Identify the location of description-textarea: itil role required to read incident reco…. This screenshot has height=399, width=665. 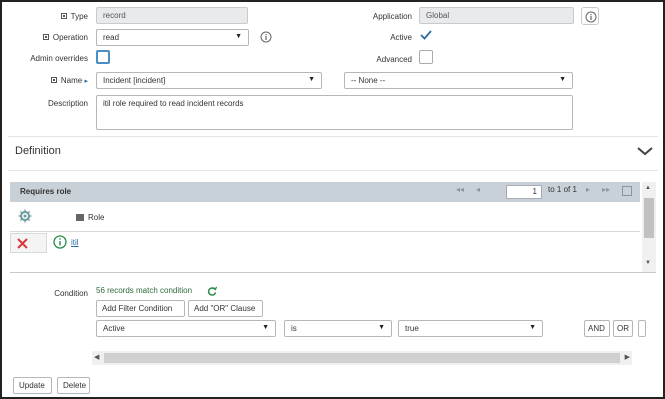
(334, 112).